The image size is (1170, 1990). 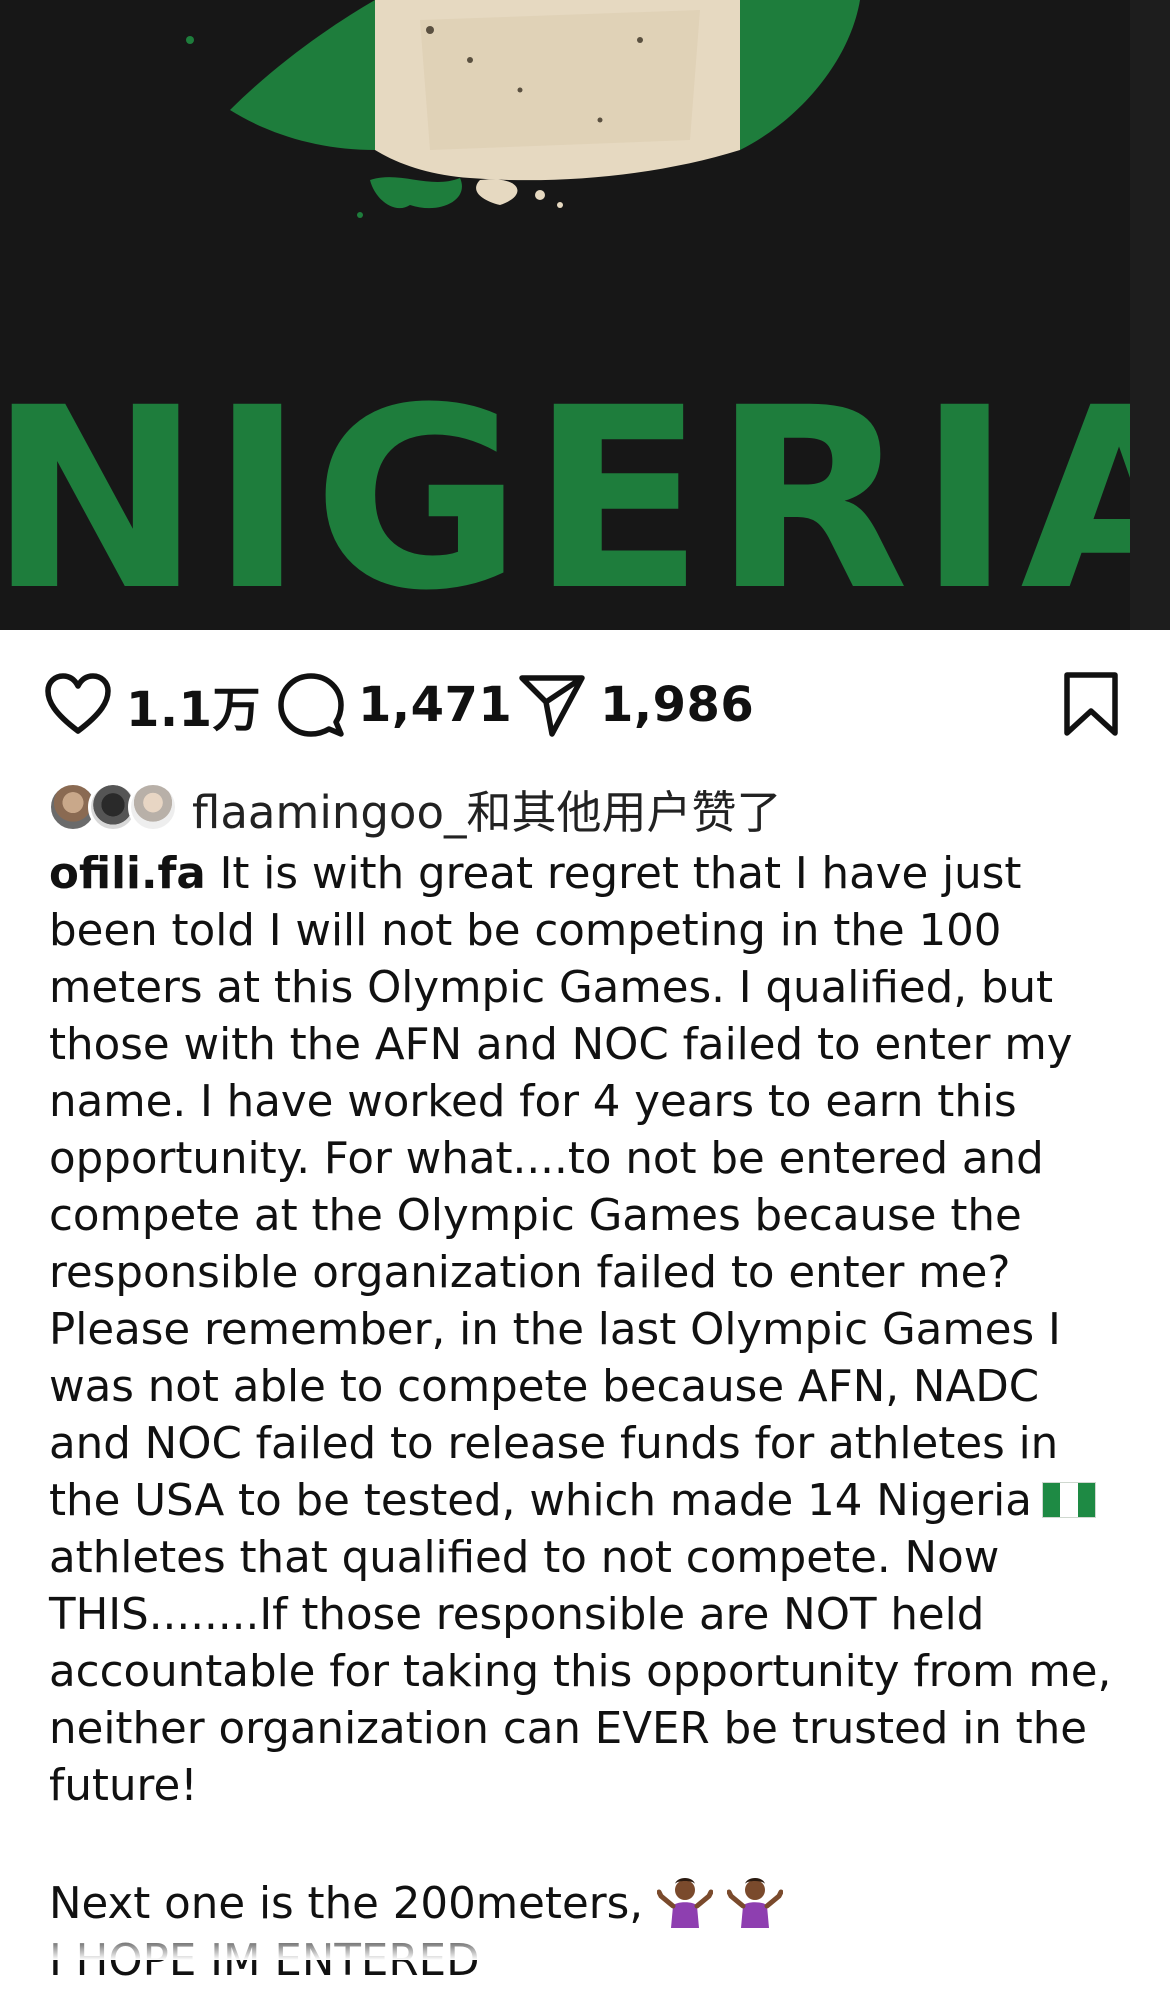 I want to click on like-count: 1.1万, so click(x=194, y=710).